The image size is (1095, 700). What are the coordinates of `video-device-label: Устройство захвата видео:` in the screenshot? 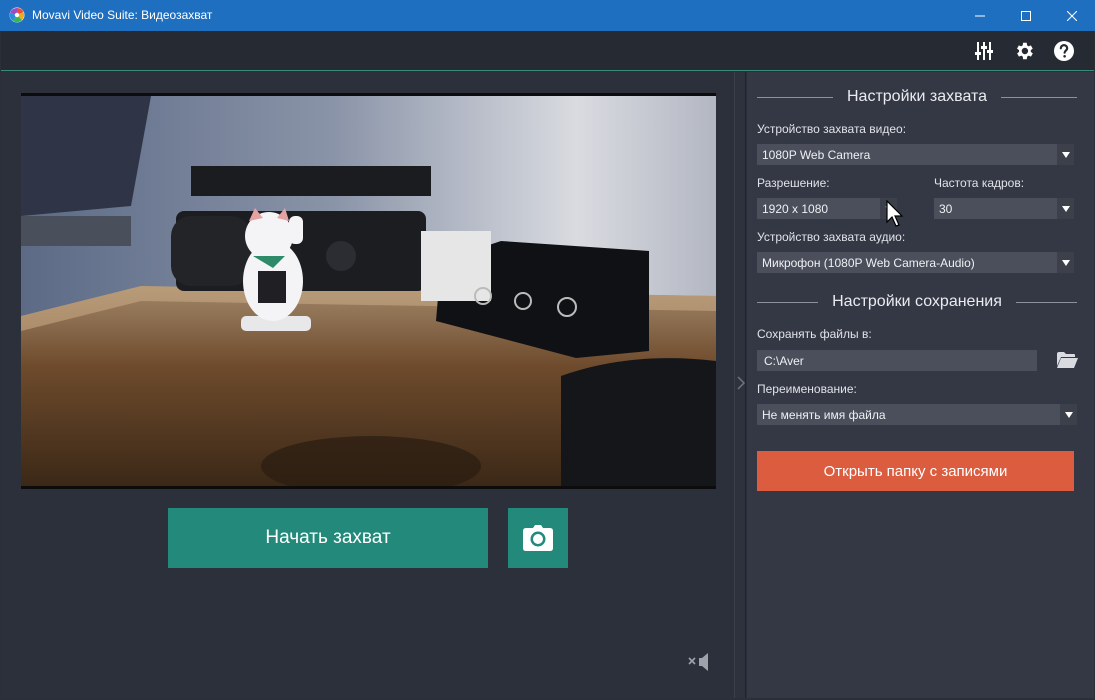 It's located at (832, 129).